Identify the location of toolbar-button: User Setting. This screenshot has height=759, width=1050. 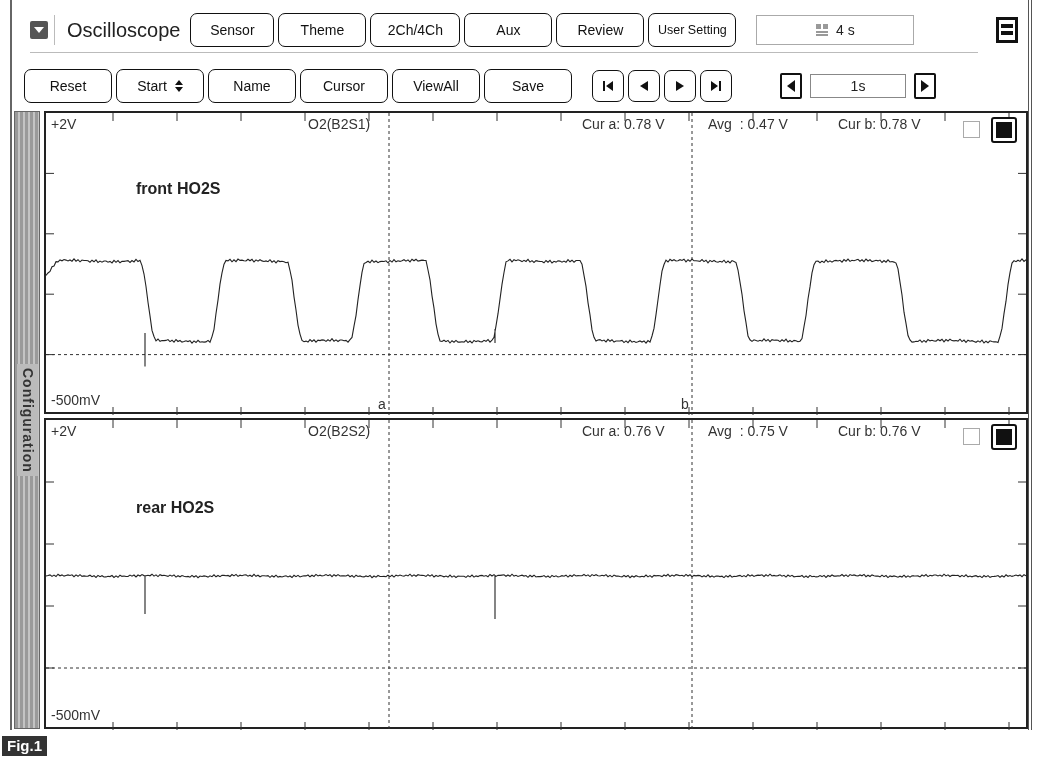
(692, 30).